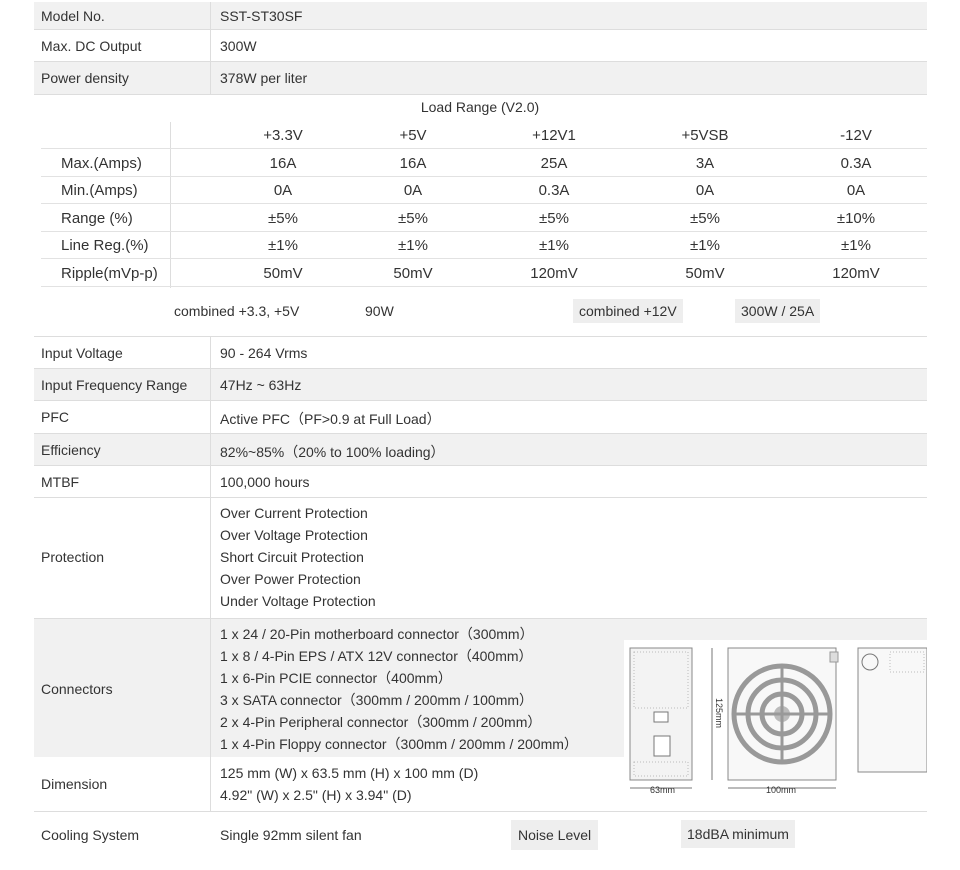 The image size is (960, 870). What do you see at coordinates (97, 218) in the screenshot?
I see `row-label: Range (%)` at bounding box center [97, 218].